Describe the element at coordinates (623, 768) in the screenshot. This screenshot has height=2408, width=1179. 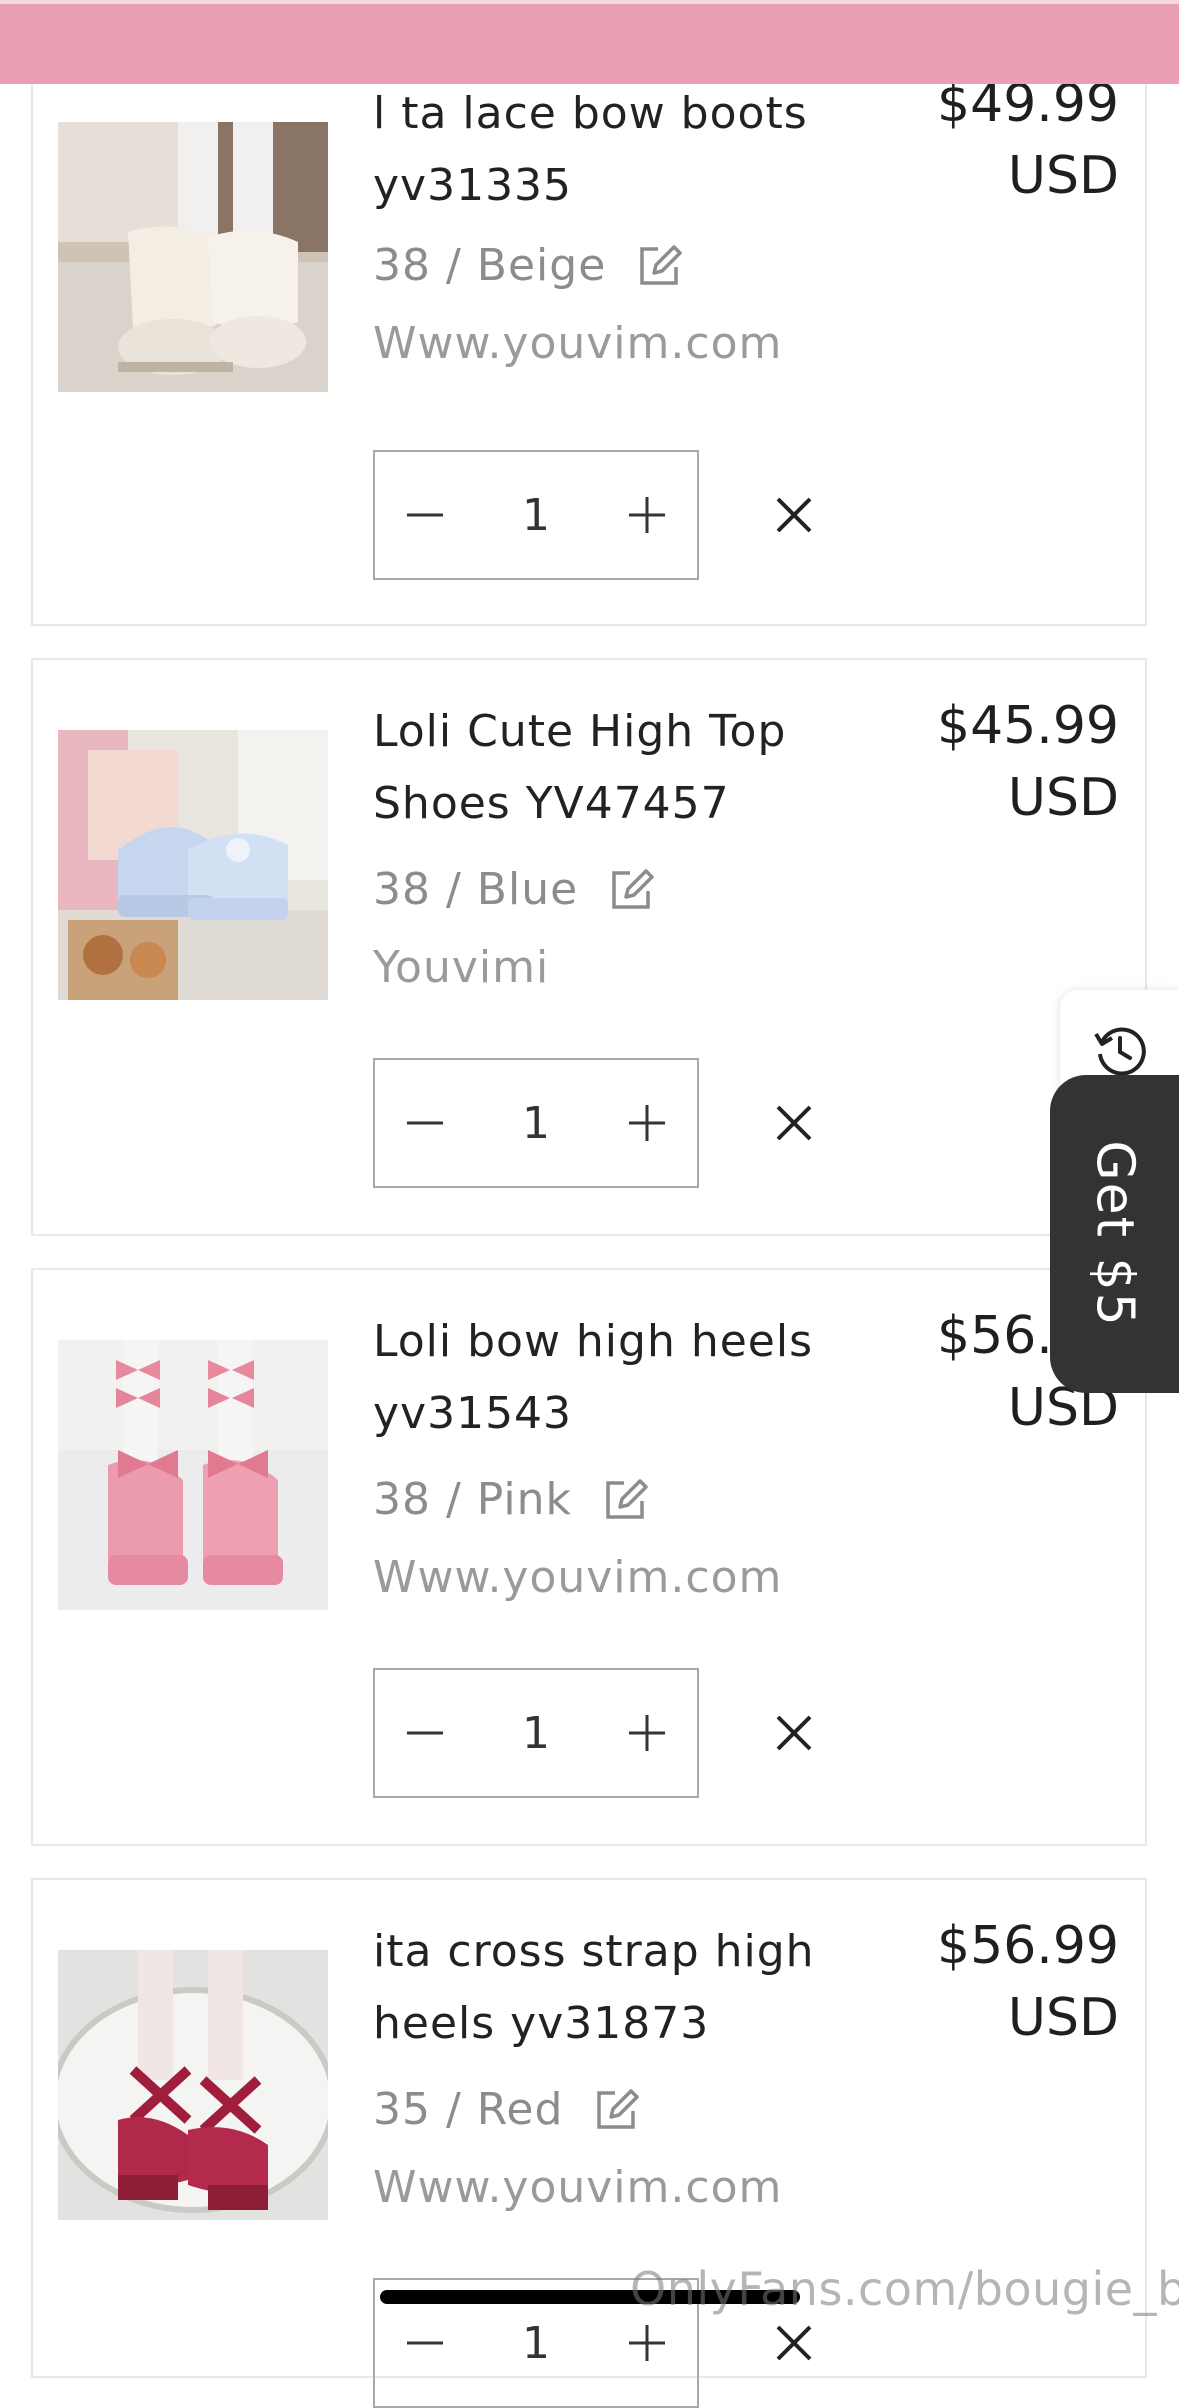
I see `product-title: Loli Cute High Top Shoes YV47457` at that location.